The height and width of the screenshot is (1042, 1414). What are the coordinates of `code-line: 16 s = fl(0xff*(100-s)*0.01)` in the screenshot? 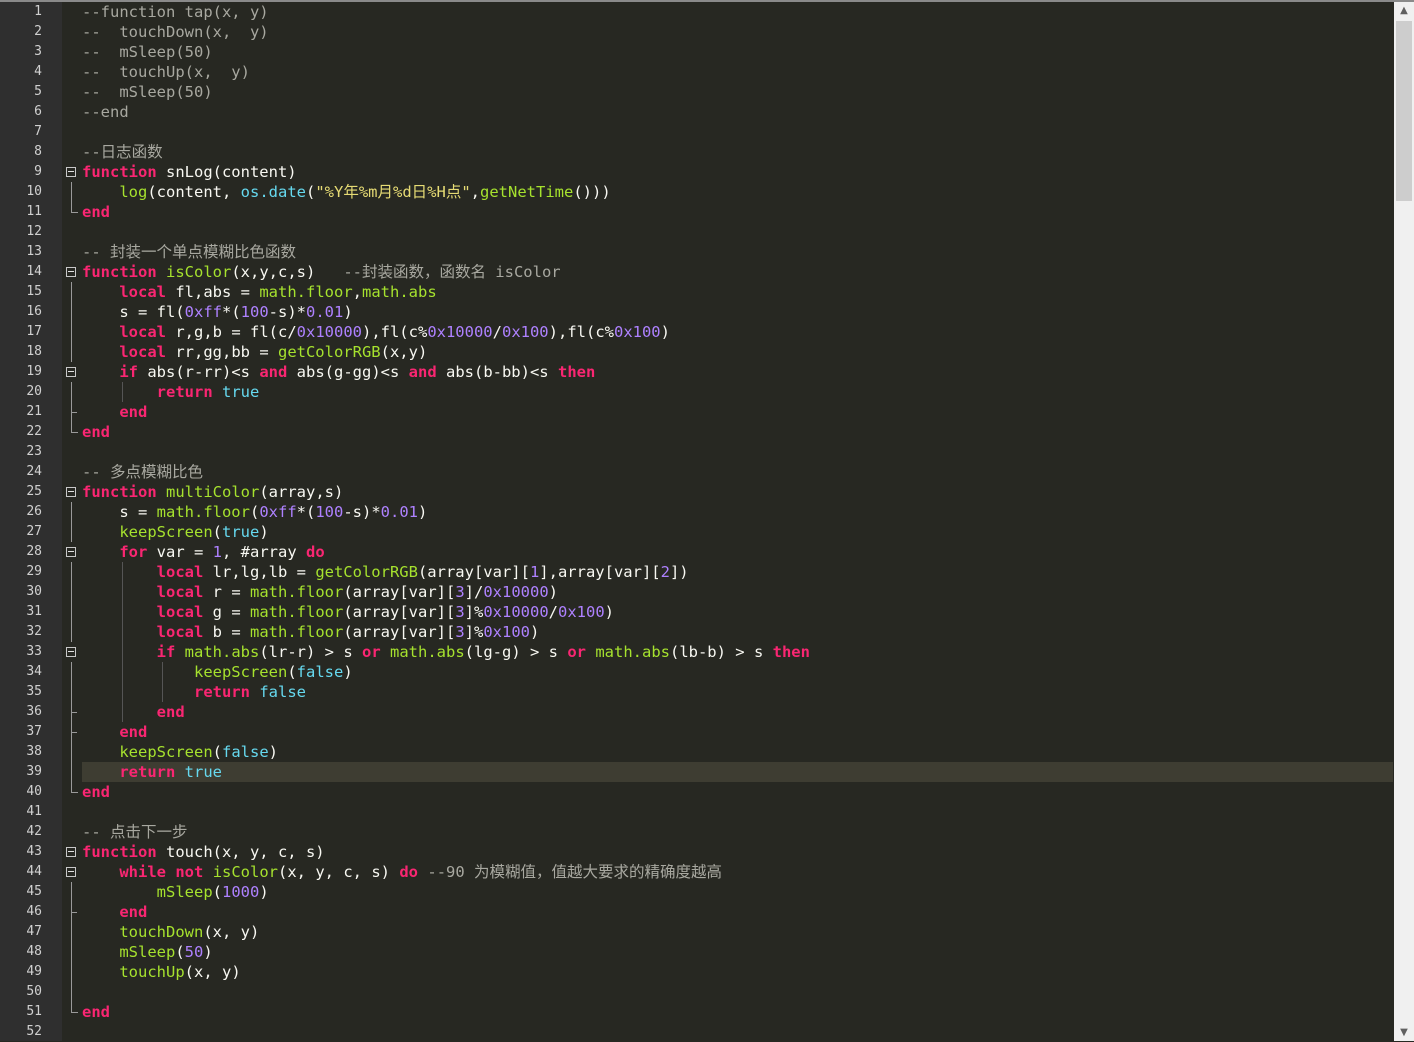 It's located at (696, 312).